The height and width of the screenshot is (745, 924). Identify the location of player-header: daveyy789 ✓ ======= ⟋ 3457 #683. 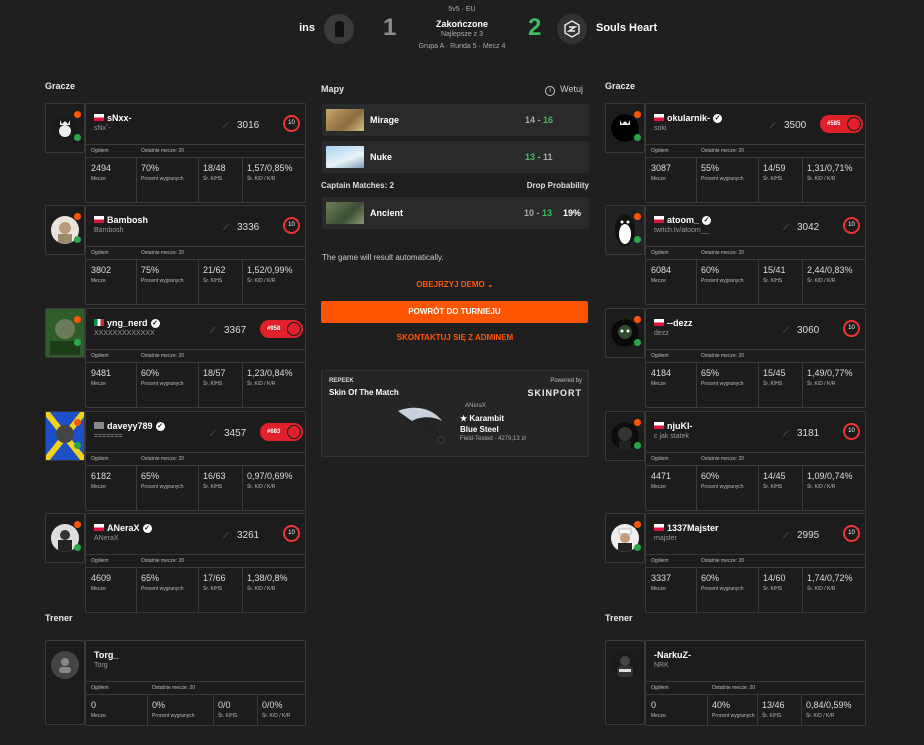
(195, 432).